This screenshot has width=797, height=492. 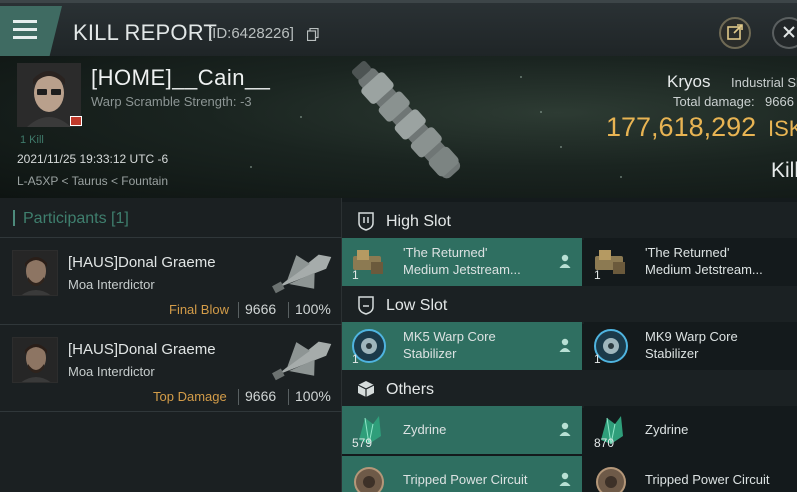 What do you see at coordinates (190, 396) in the screenshot?
I see `top-damage-tag: Top Damage` at bounding box center [190, 396].